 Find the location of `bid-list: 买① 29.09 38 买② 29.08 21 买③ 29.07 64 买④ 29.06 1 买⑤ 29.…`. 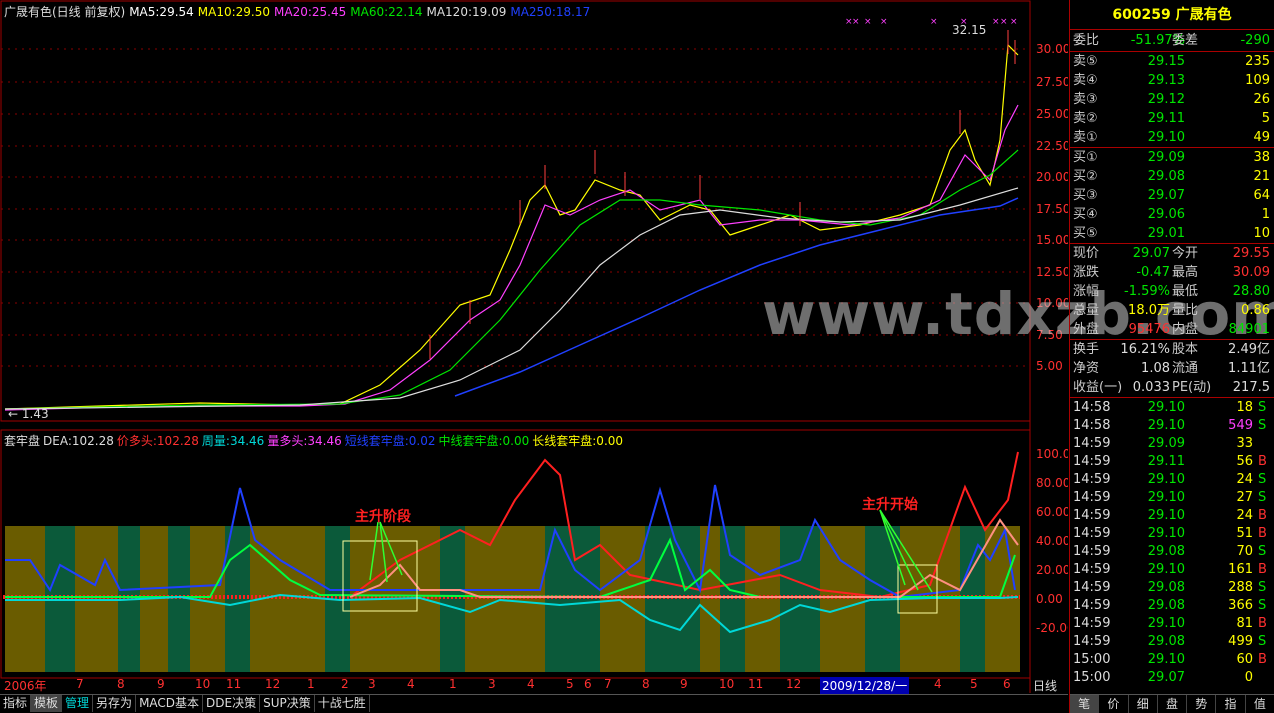

bid-list: 买① 29.09 38 买② 29.08 21 买③ 29.07 64 买④ 29.06 1 买⑤ 29.… is located at coordinates (1172, 196).